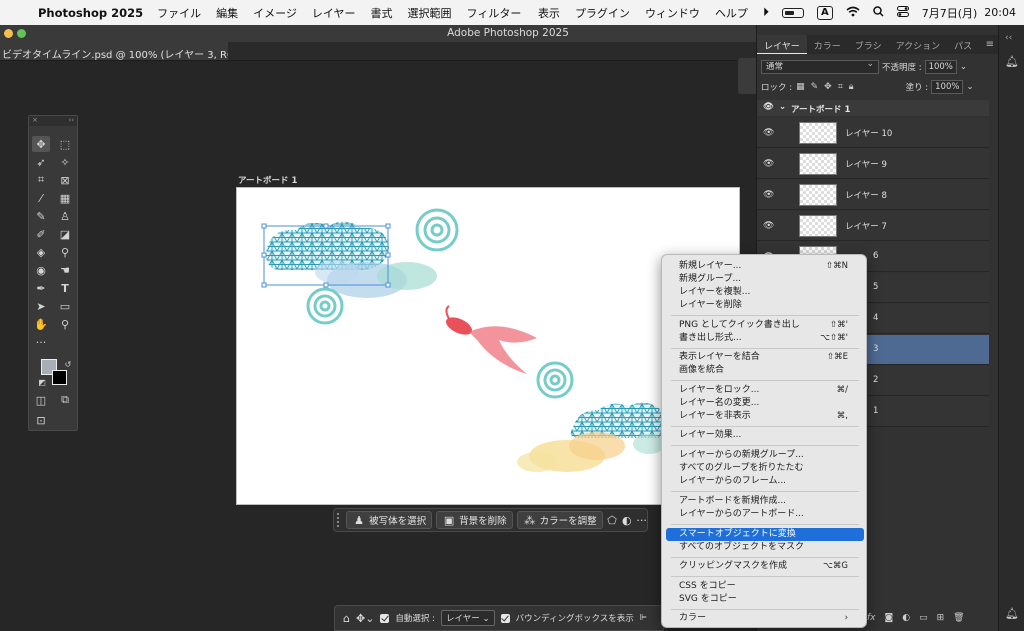 The height and width of the screenshot is (631, 1024). I want to click on pen-tool-icon: ✒, so click(41, 288).